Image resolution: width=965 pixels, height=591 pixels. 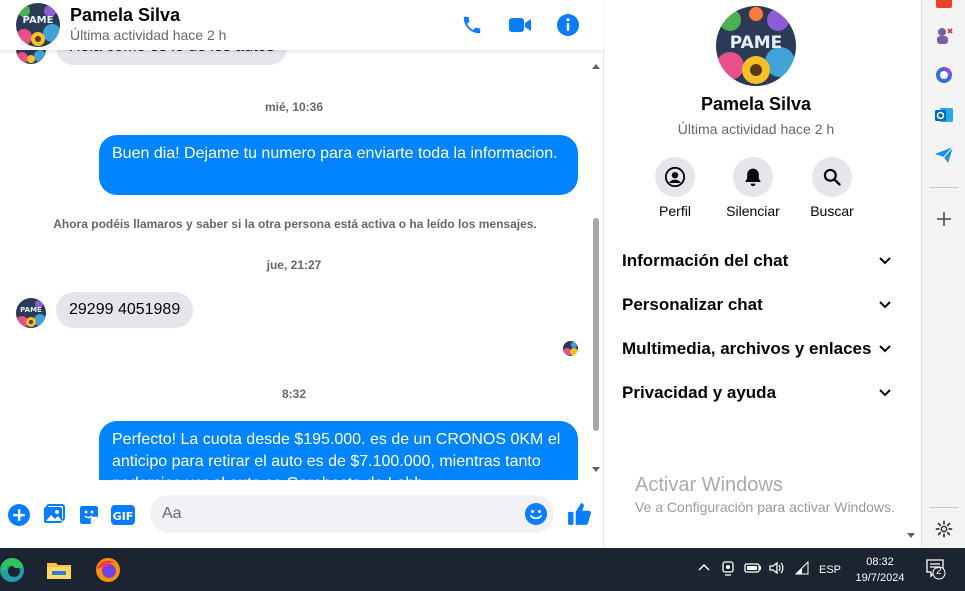 I want to click on video-call-icon, so click(x=520, y=25).